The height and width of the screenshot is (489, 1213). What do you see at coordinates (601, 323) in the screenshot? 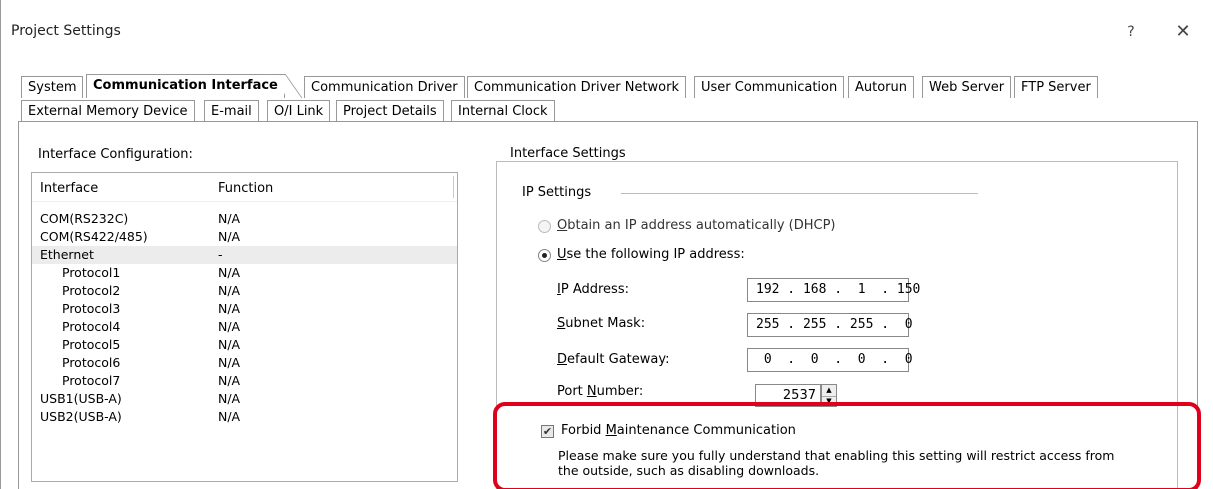
I see `subnet-mask-label: Subnet Mask:` at bounding box center [601, 323].